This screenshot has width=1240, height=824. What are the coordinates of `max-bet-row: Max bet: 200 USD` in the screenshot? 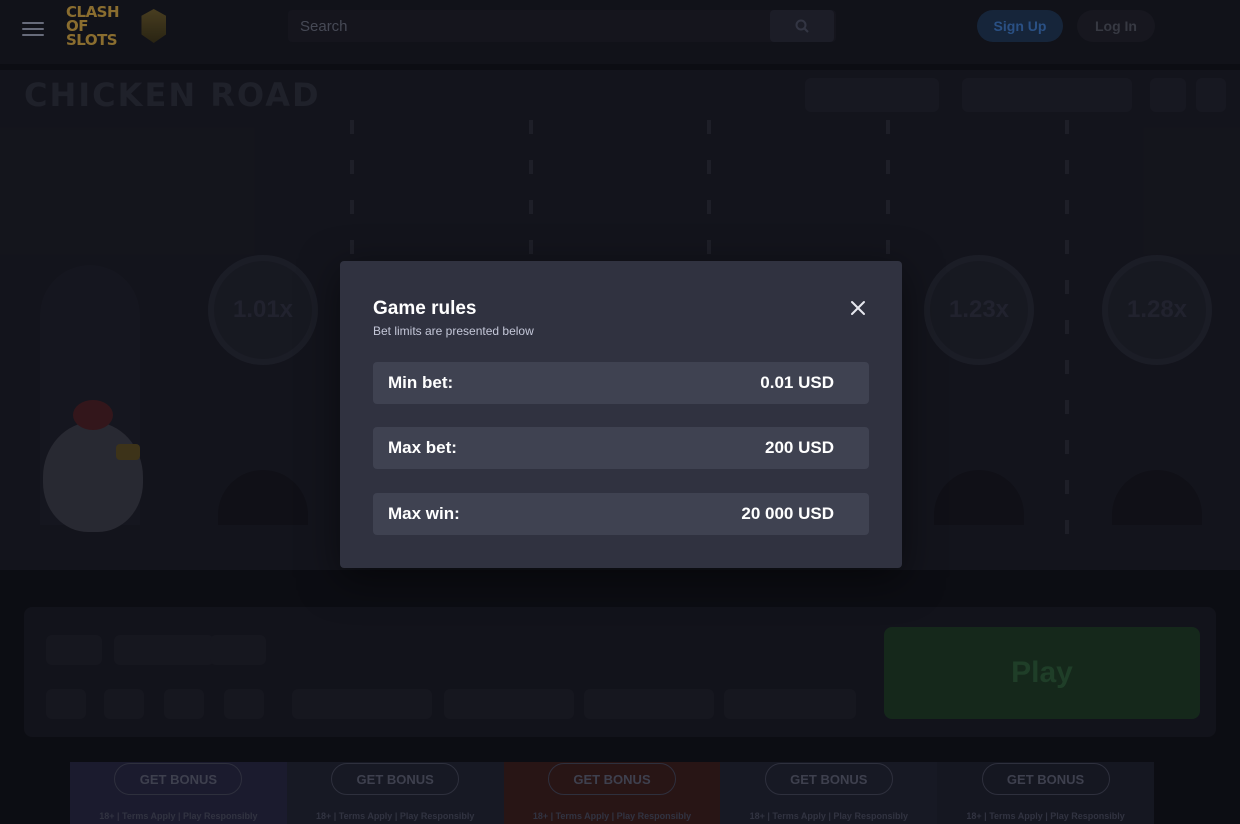 It's located at (621, 448).